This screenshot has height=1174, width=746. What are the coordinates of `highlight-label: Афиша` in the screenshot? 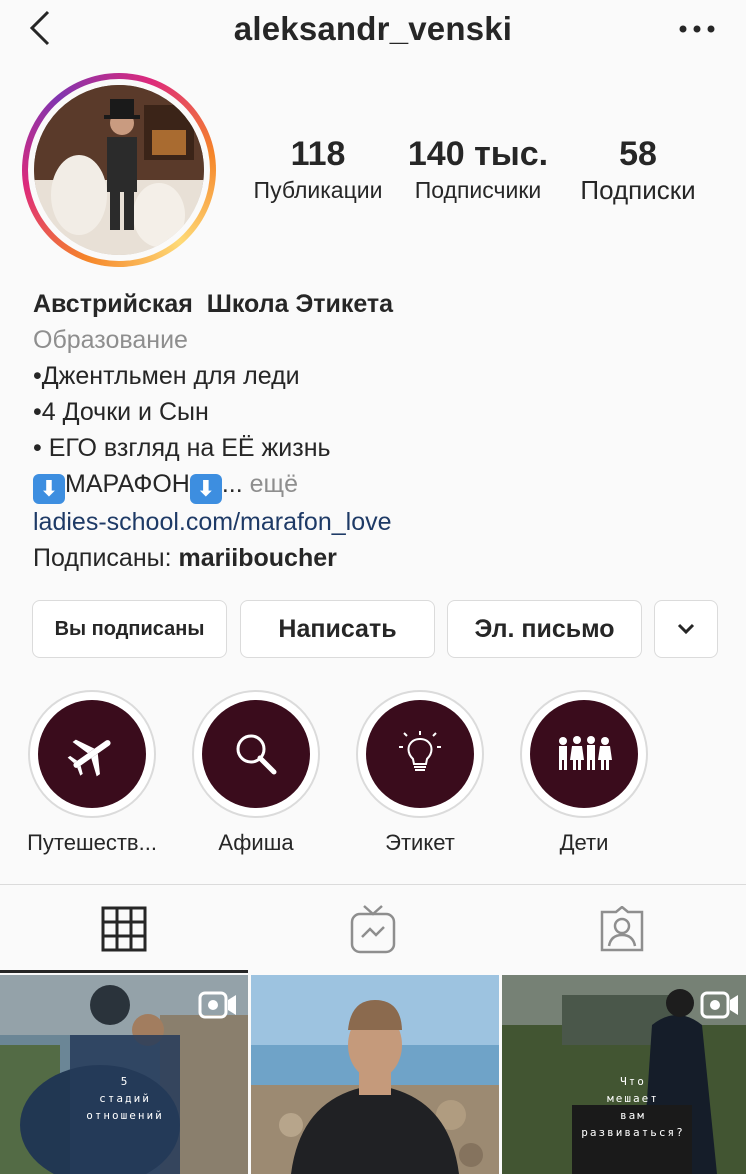 It's located at (256, 842).